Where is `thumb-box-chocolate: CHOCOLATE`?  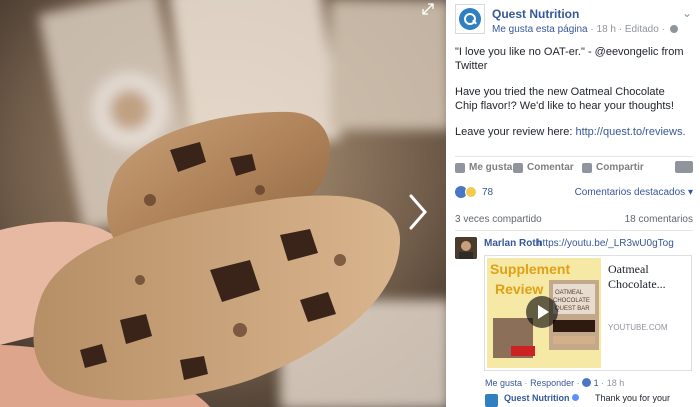
thumb-box-chocolate: CHOCOLATE is located at coordinates (571, 301).